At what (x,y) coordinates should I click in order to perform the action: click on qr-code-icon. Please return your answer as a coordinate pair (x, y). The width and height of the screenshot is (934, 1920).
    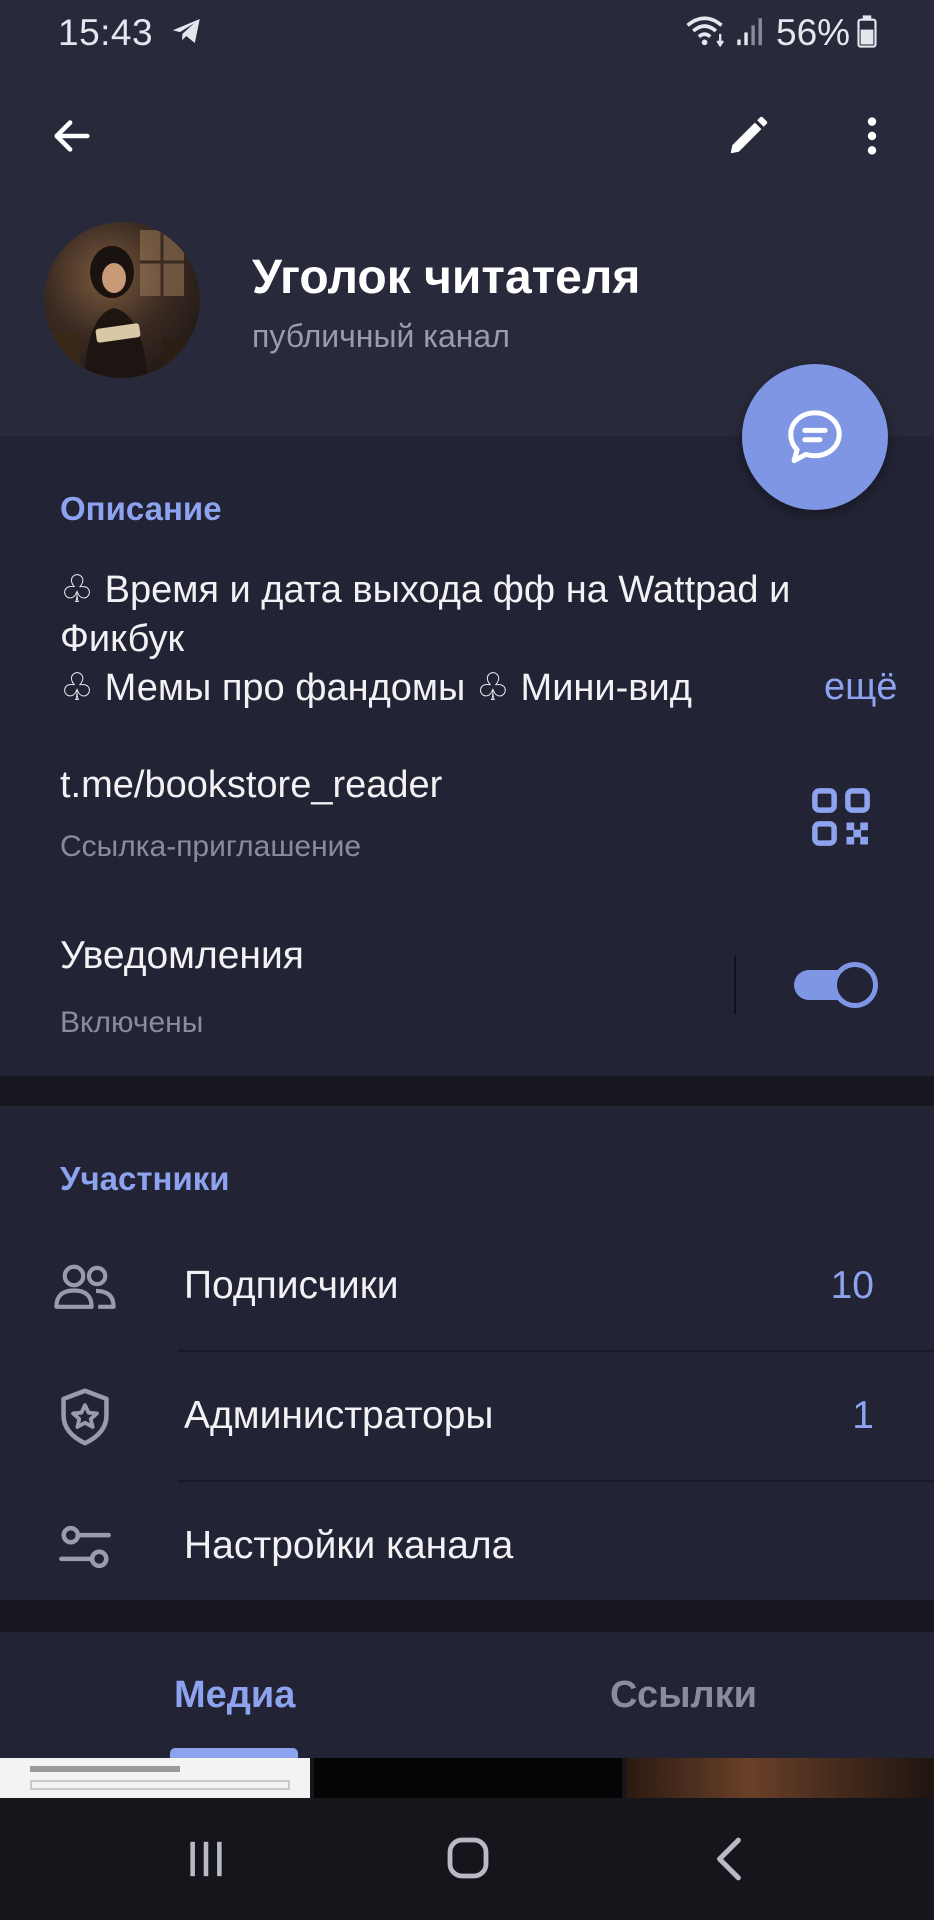
    Looking at the image, I should click on (841, 817).